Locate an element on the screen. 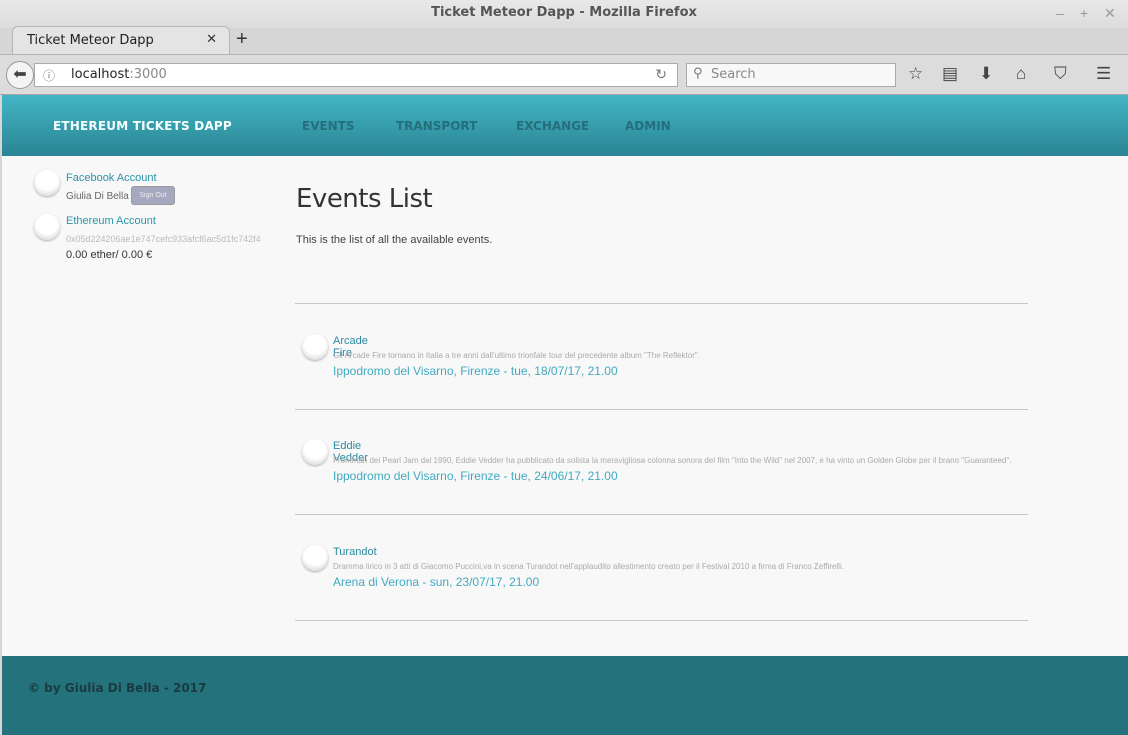 The image size is (1128, 735). site-footer: © by Giulia Di Bella - 2017 is located at coordinates (565, 695).